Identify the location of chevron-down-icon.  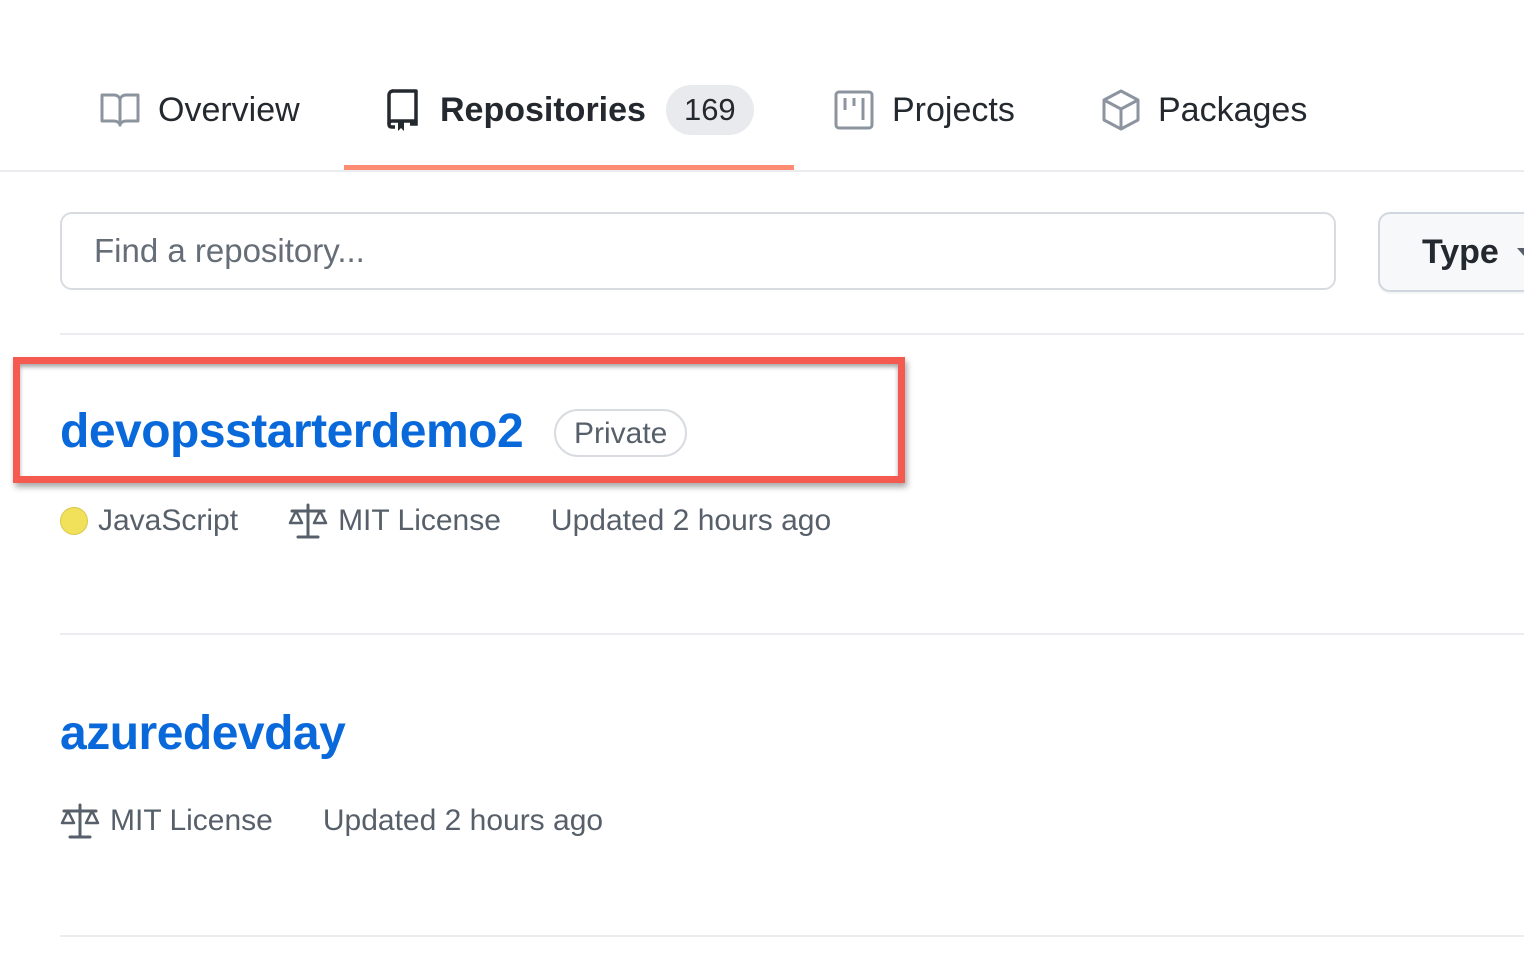
(1520, 252).